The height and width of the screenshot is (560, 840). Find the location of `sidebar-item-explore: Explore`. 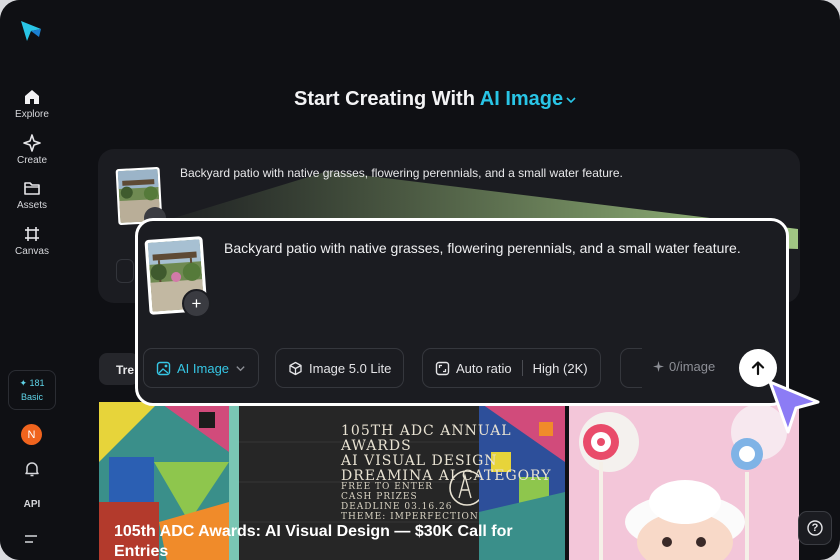

sidebar-item-explore: Explore is located at coordinates (32, 104).